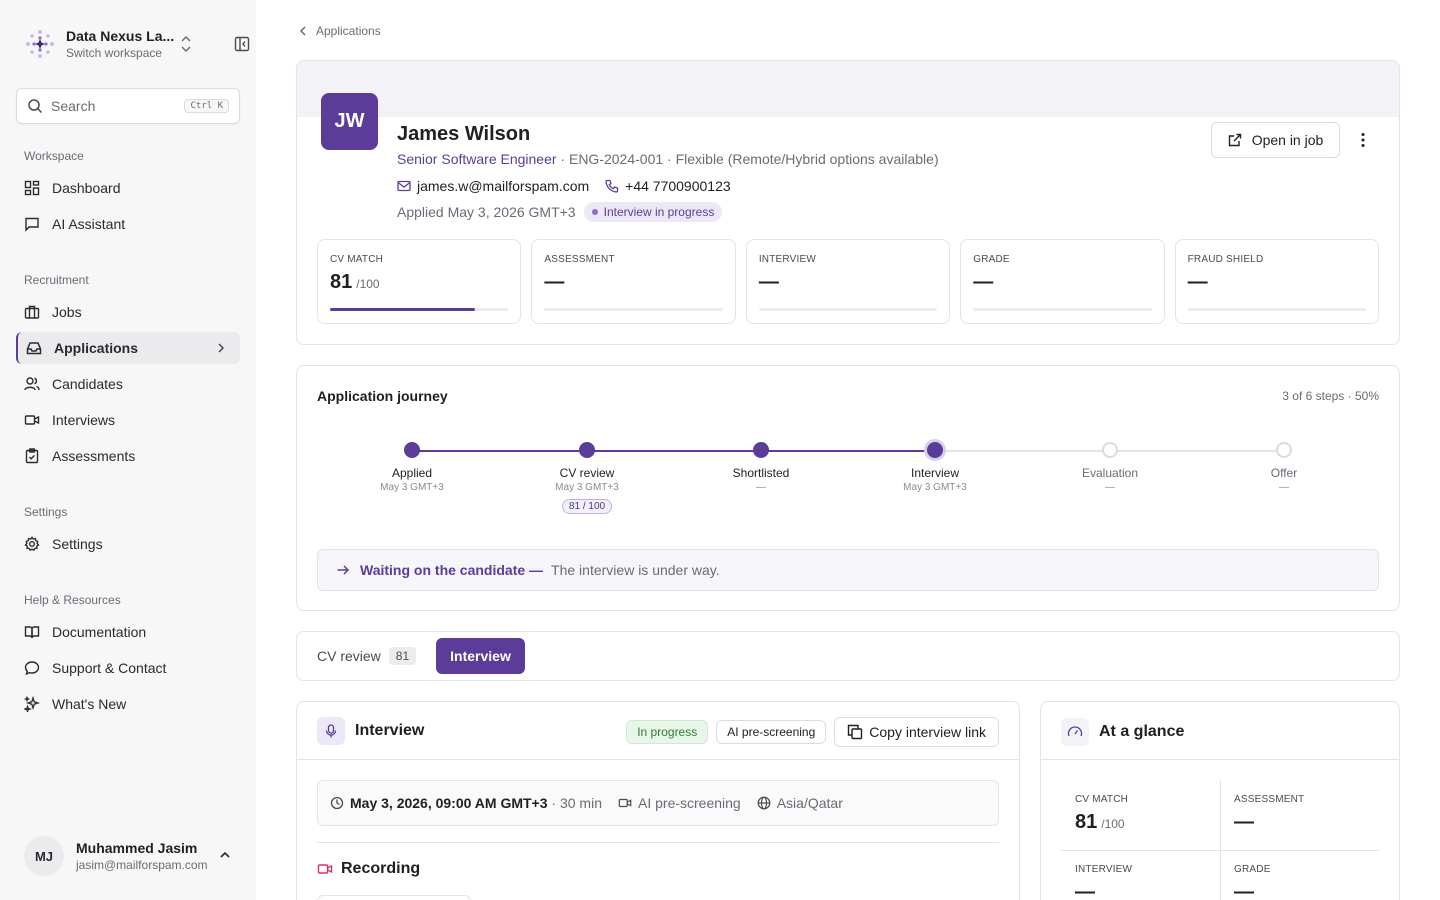 The height and width of the screenshot is (900, 1440). Describe the element at coordinates (761, 473) in the screenshot. I see `step-name: Shortlisted` at that location.